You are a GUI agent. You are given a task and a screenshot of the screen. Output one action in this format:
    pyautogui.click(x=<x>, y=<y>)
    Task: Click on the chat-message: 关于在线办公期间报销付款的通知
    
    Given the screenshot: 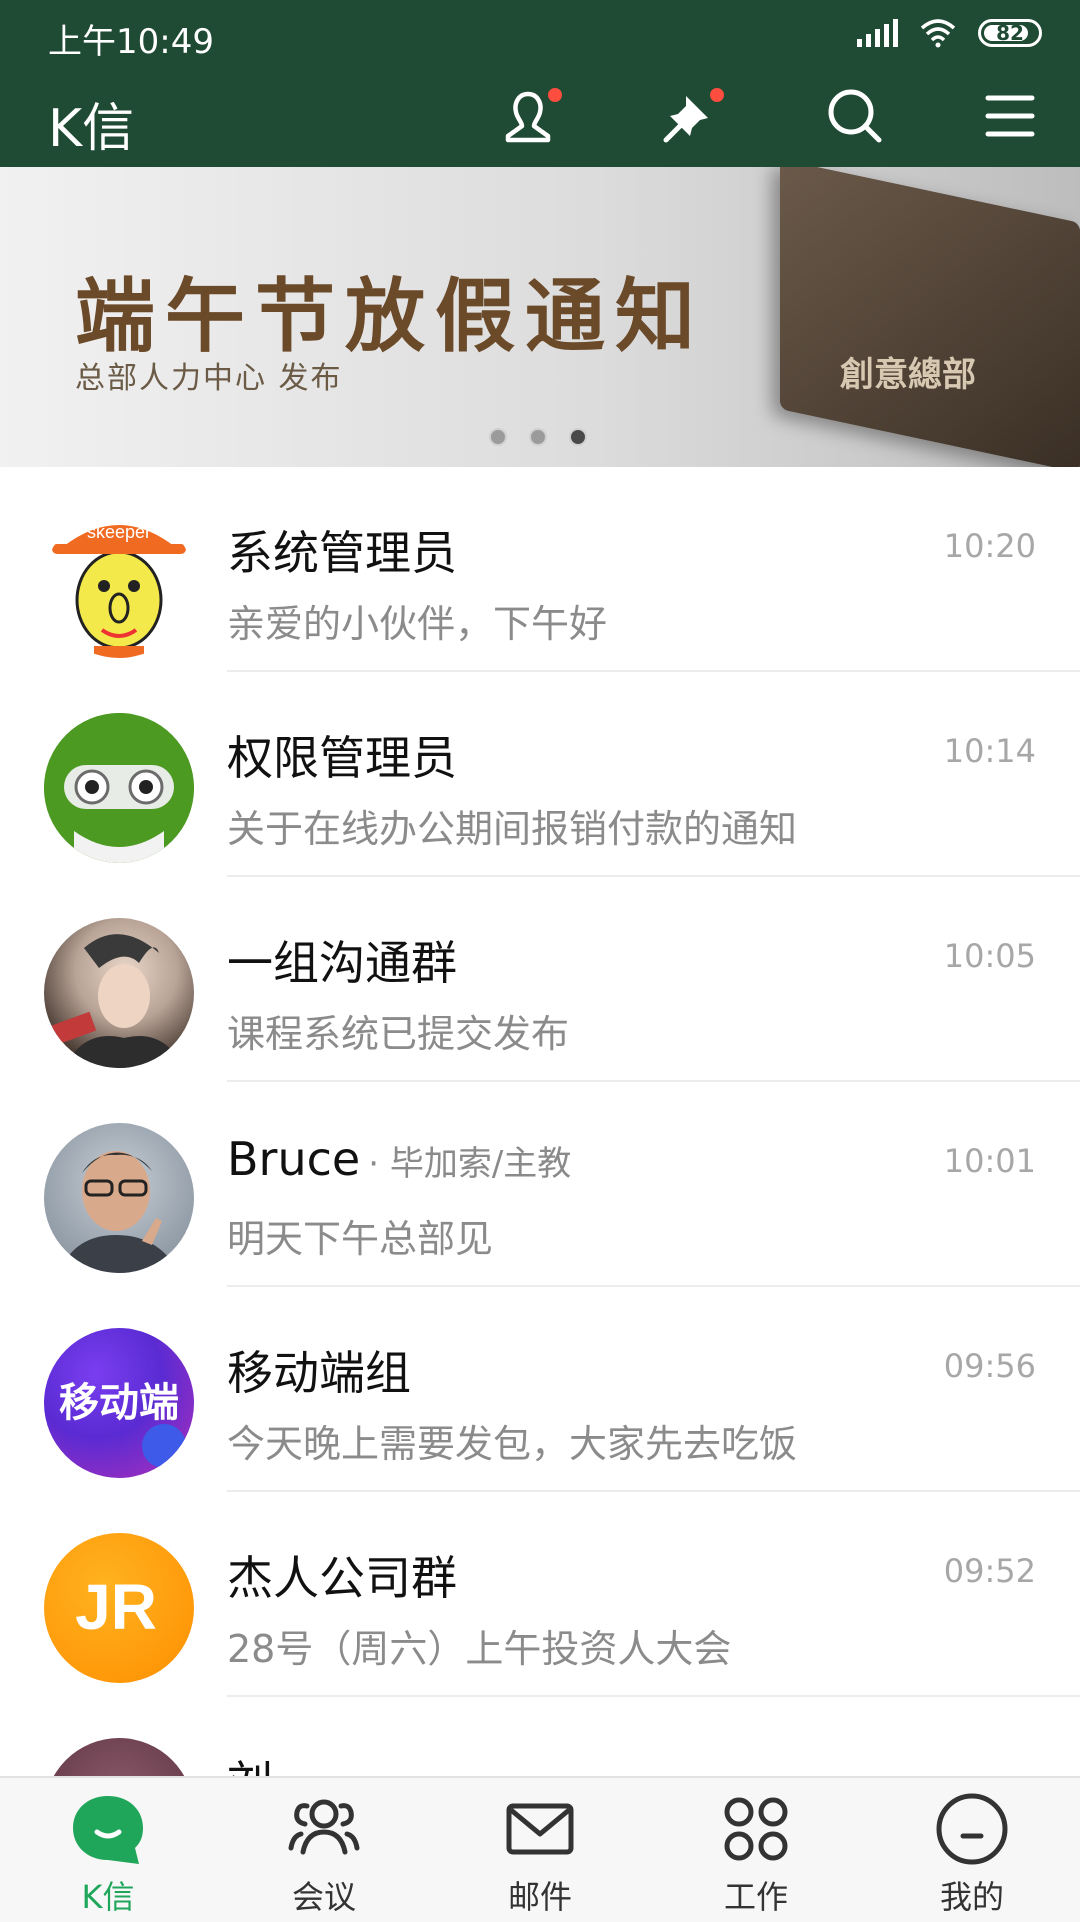 What is the action you would take?
    pyautogui.click(x=512, y=829)
    